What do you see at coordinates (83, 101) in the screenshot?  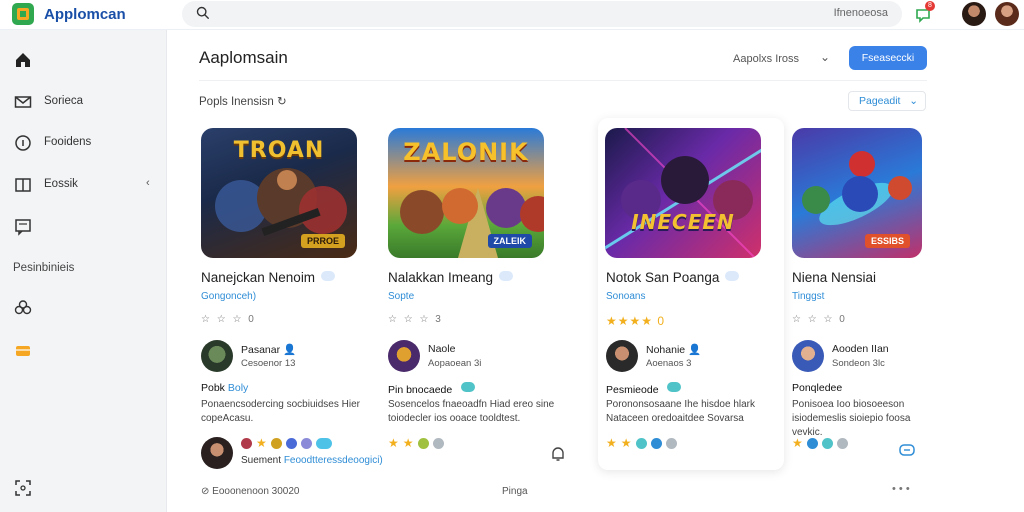 I see `sidebar-item-sorieca: Sorieca` at bounding box center [83, 101].